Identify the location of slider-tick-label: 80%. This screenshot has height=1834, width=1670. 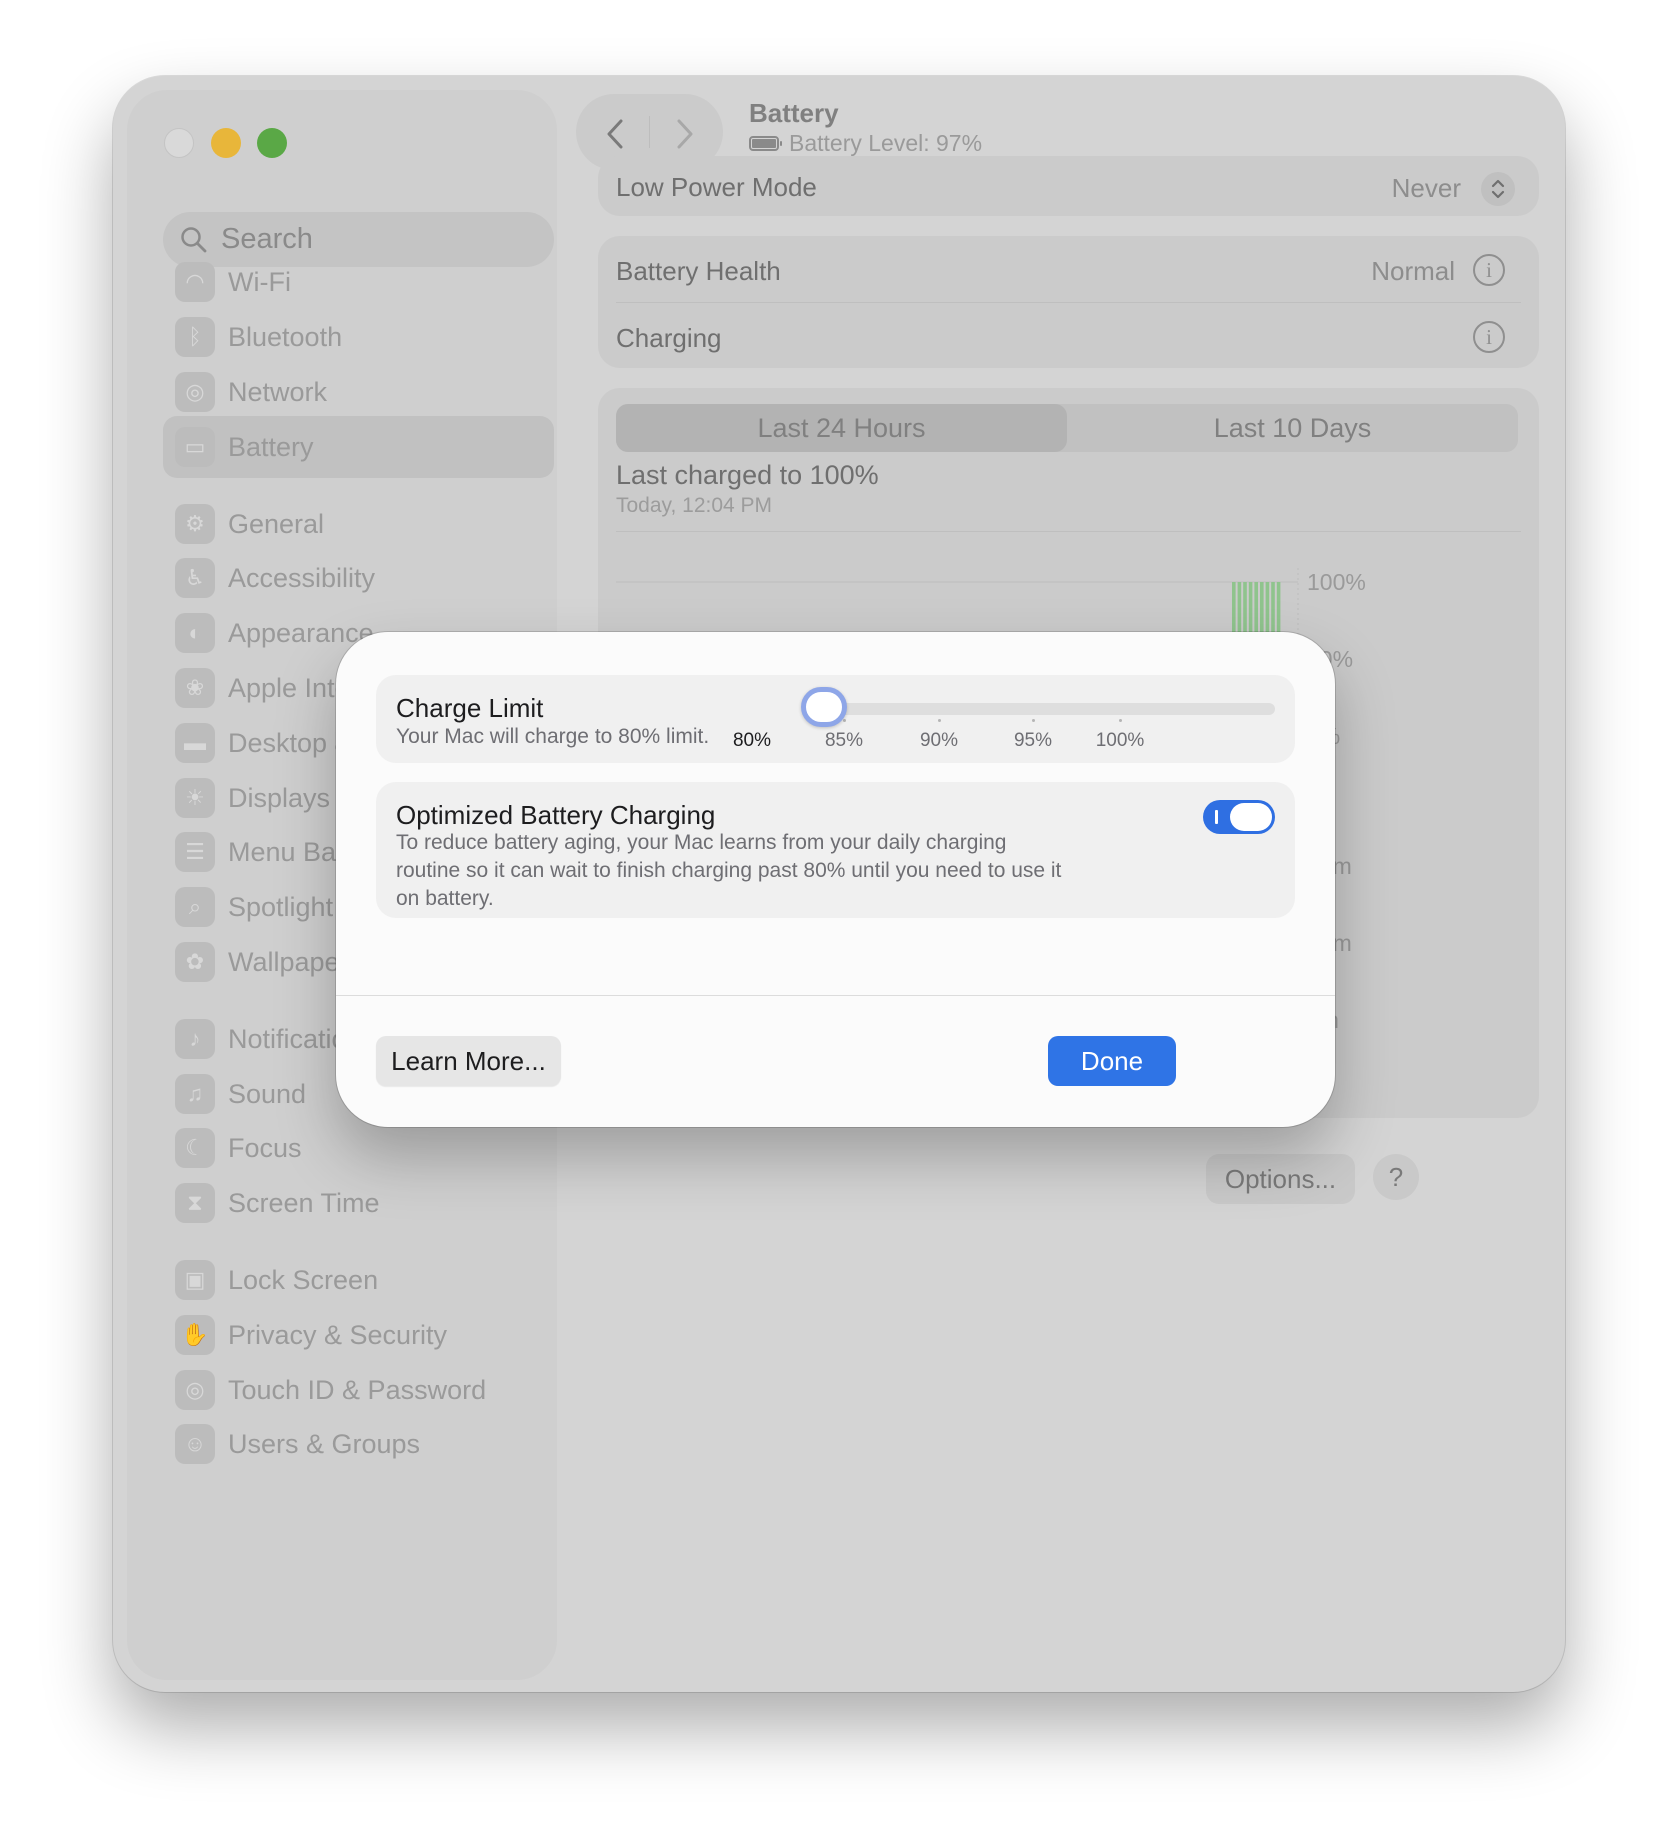
(752, 740).